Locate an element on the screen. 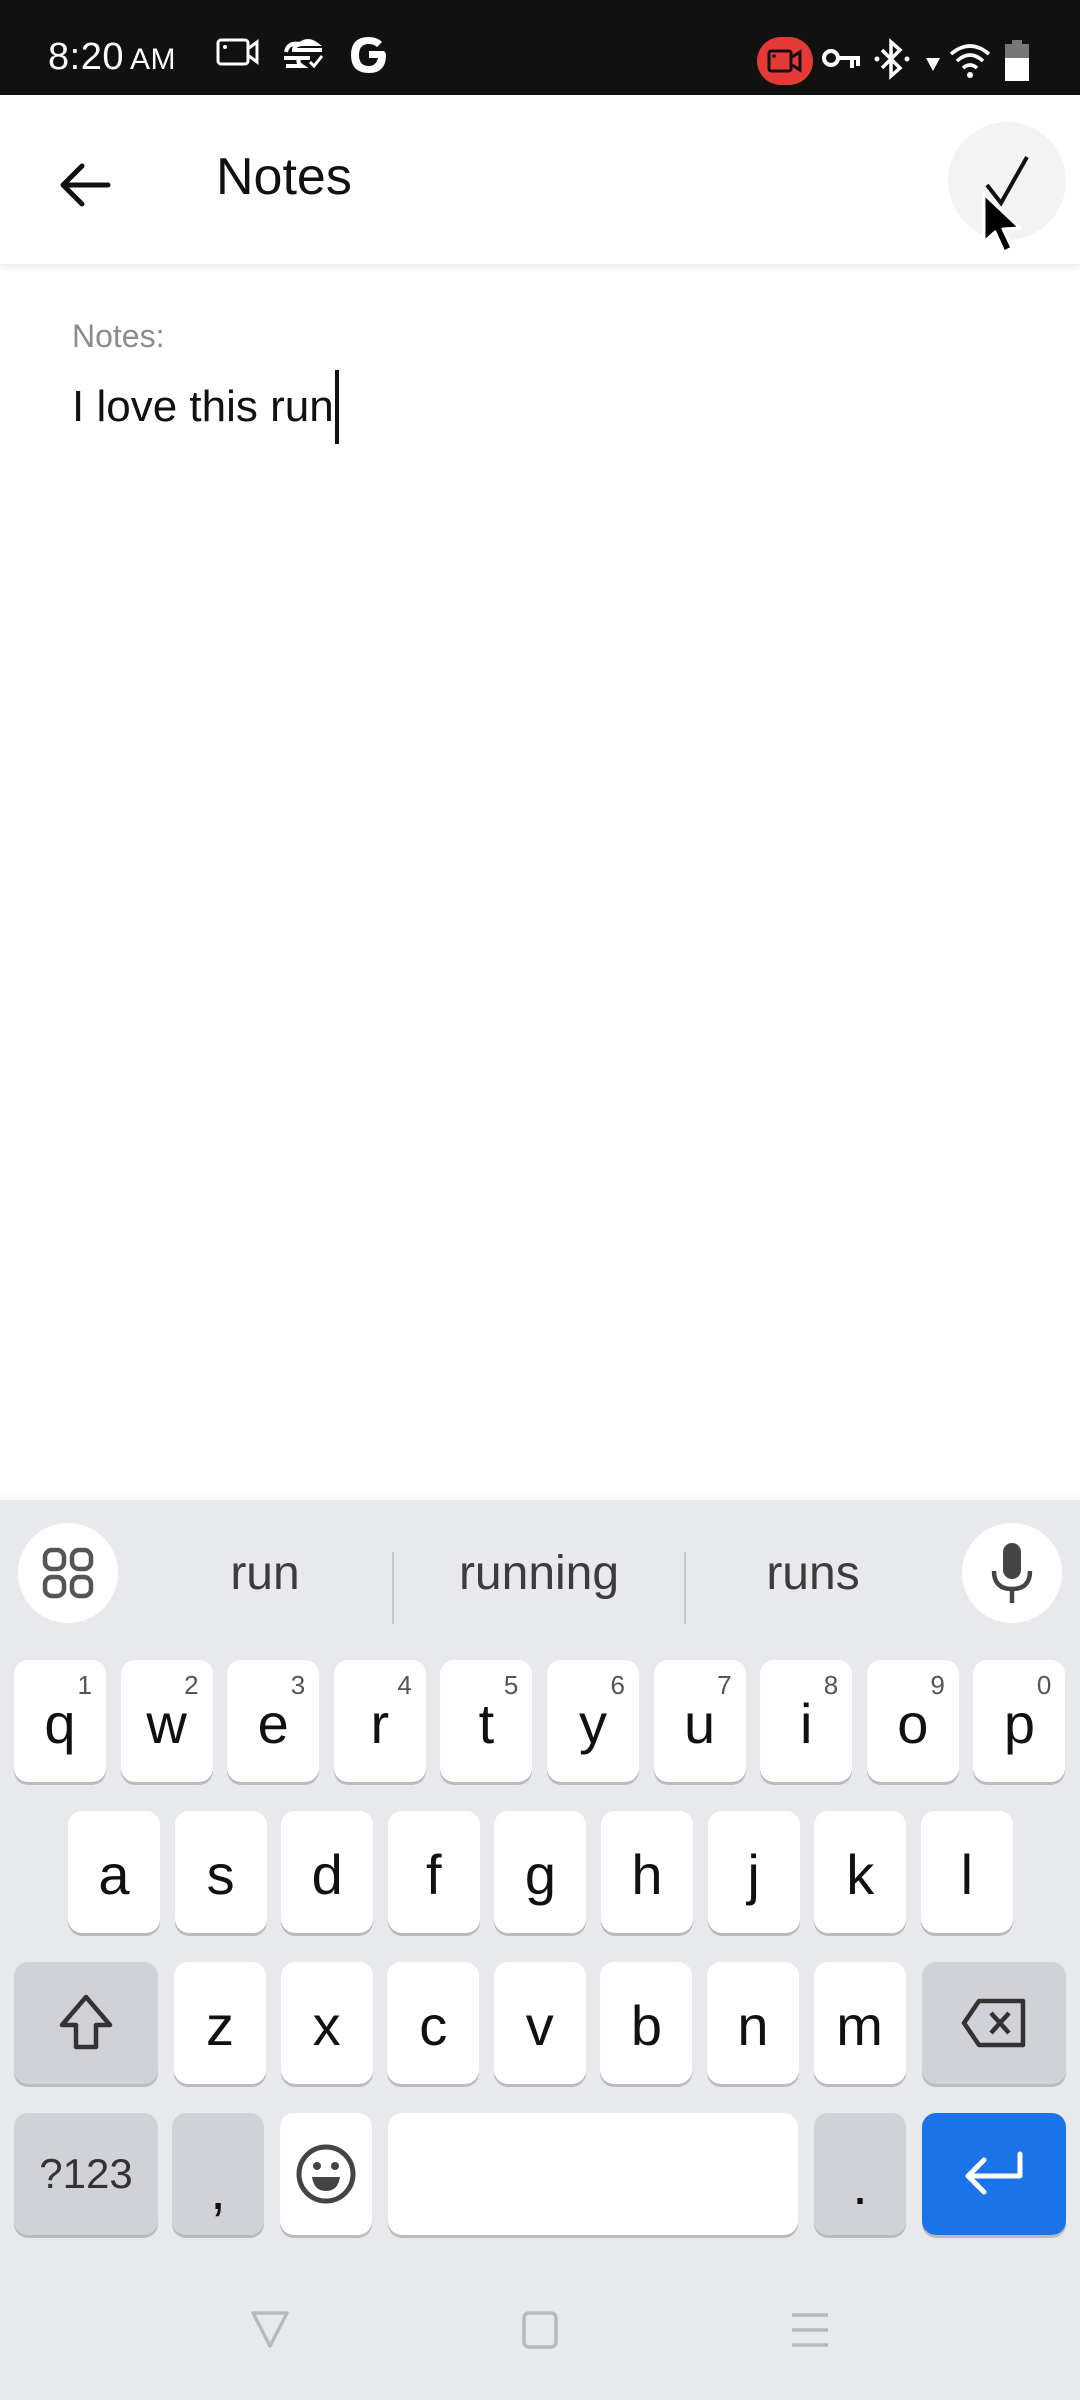 Image resolution: width=1080 pixels, height=2400 pixels. key-u: 7u is located at coordinates (699, 1721).